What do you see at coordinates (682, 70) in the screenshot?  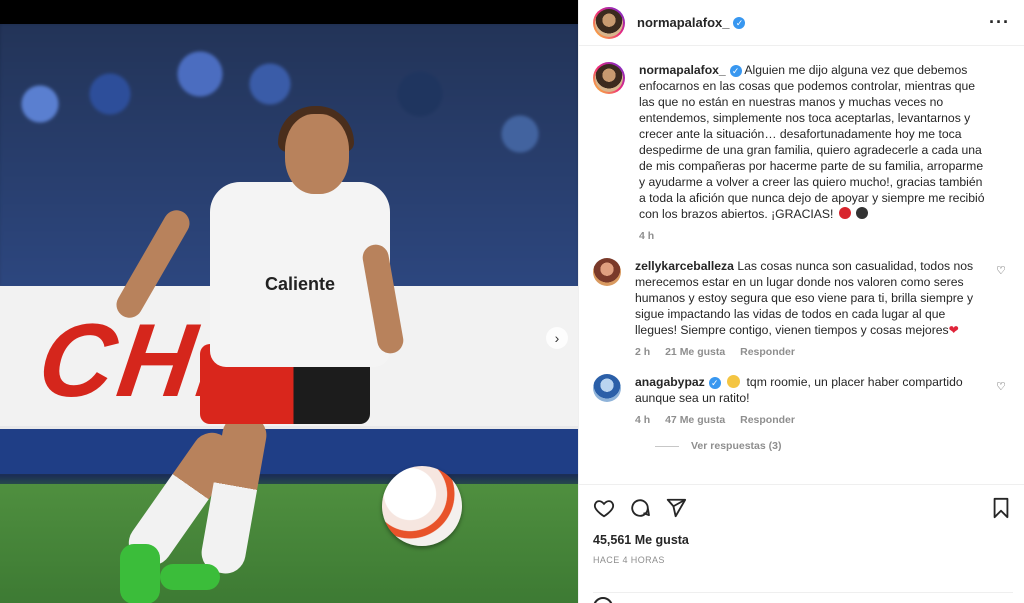 I see `caption-username: normapalafox_` at bounding box center [682, 70].